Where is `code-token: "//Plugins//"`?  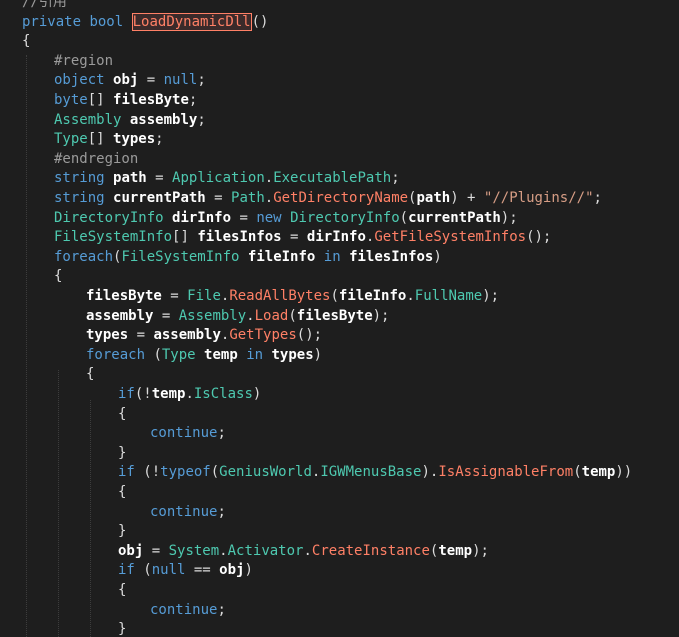 code-token: "//Plugins//" is located at coordinates (538, 198).